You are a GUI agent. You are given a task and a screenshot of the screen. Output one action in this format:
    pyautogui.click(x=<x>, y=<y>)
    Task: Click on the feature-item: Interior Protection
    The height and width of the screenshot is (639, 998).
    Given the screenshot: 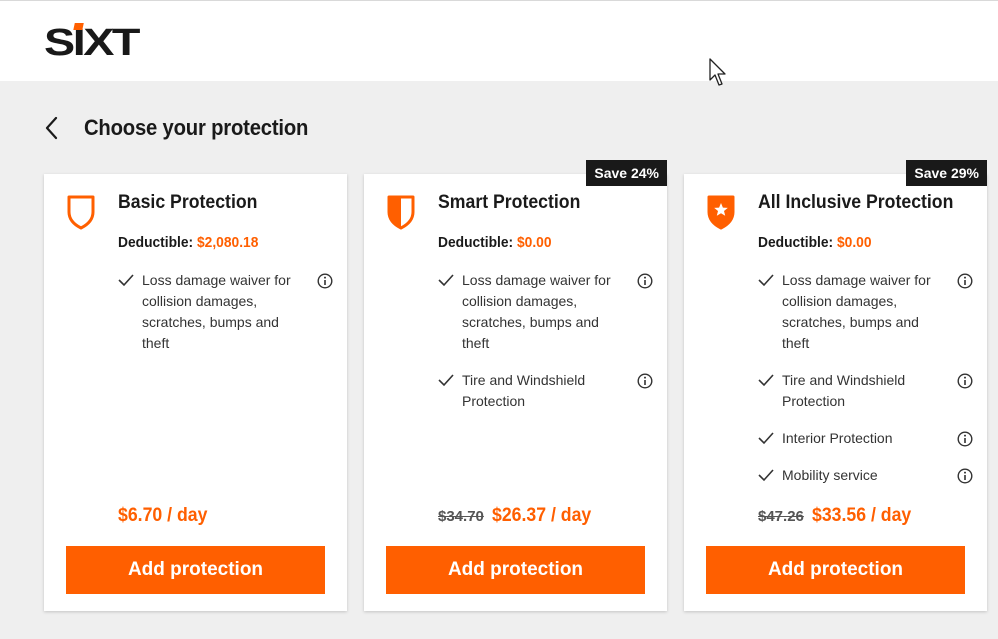 What is the action you would take?
    pyautogui.click(x=865, y=438)
    